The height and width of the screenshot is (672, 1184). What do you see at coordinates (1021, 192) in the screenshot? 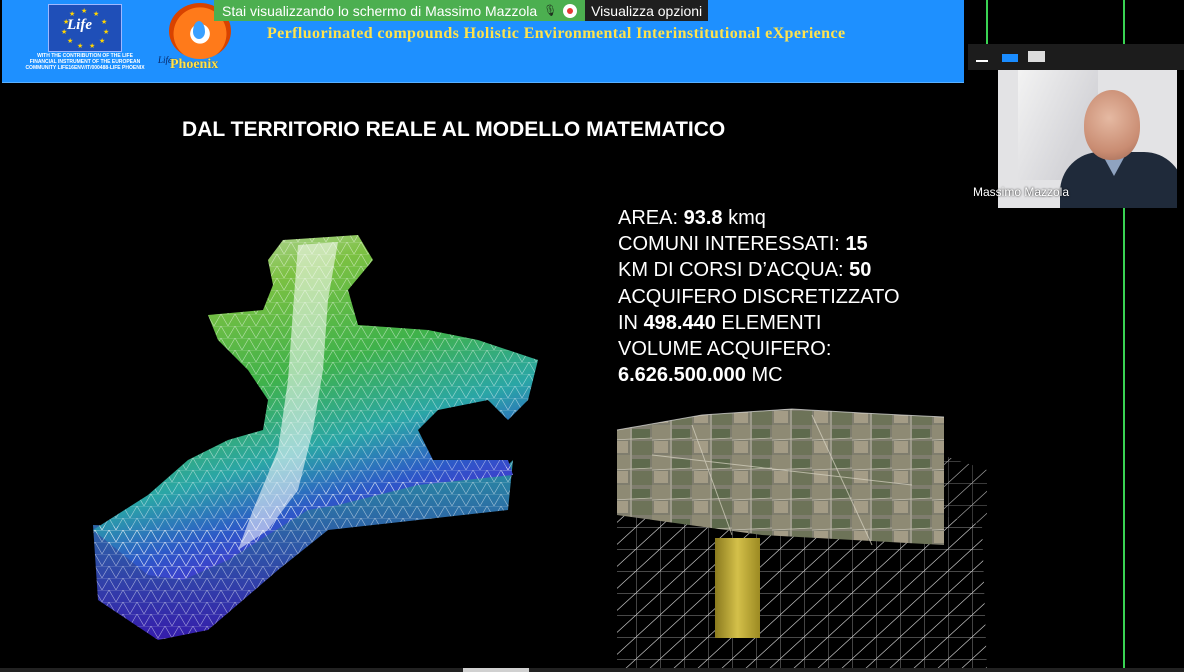
I see `participant-name: Massimo Mazzola` at bounding box center [1021, 192].